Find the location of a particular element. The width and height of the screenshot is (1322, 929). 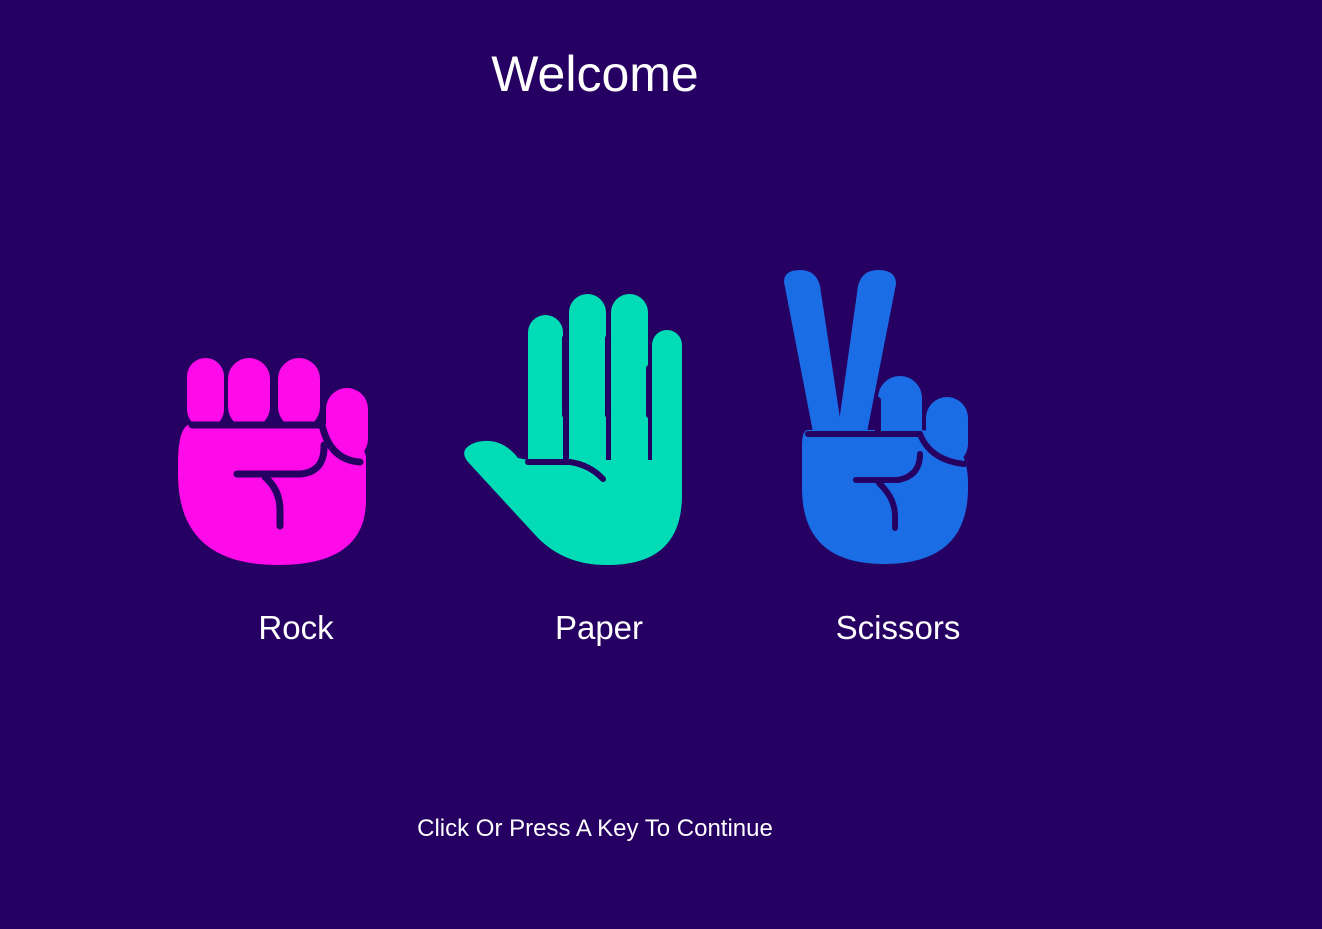

rock-choice: Rock is located at coordinates (295, 505).